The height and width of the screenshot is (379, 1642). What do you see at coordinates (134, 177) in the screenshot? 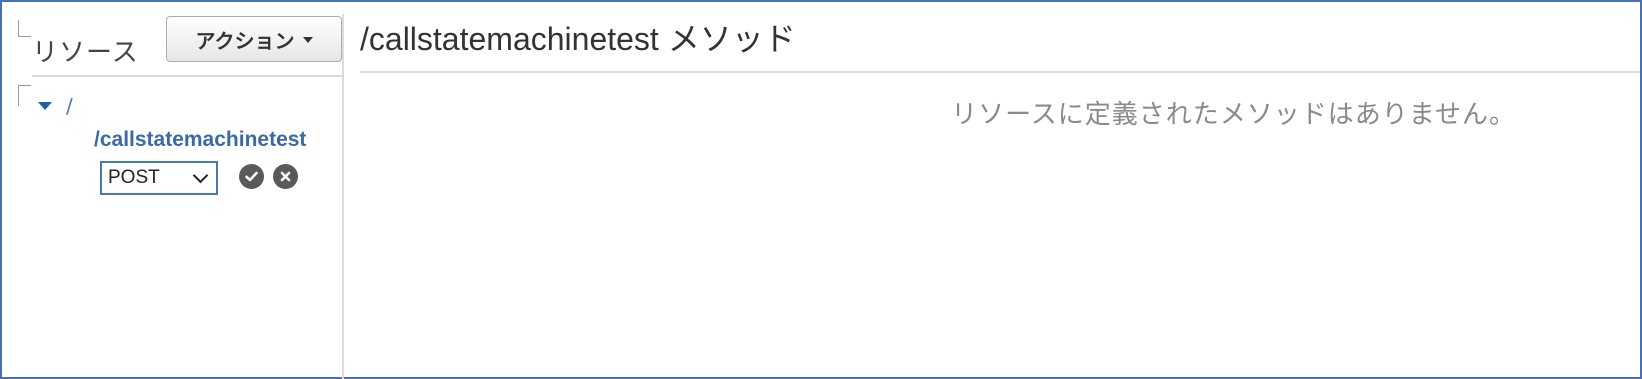
I see `method-select-value: POST` at bounding box center [134, 177].